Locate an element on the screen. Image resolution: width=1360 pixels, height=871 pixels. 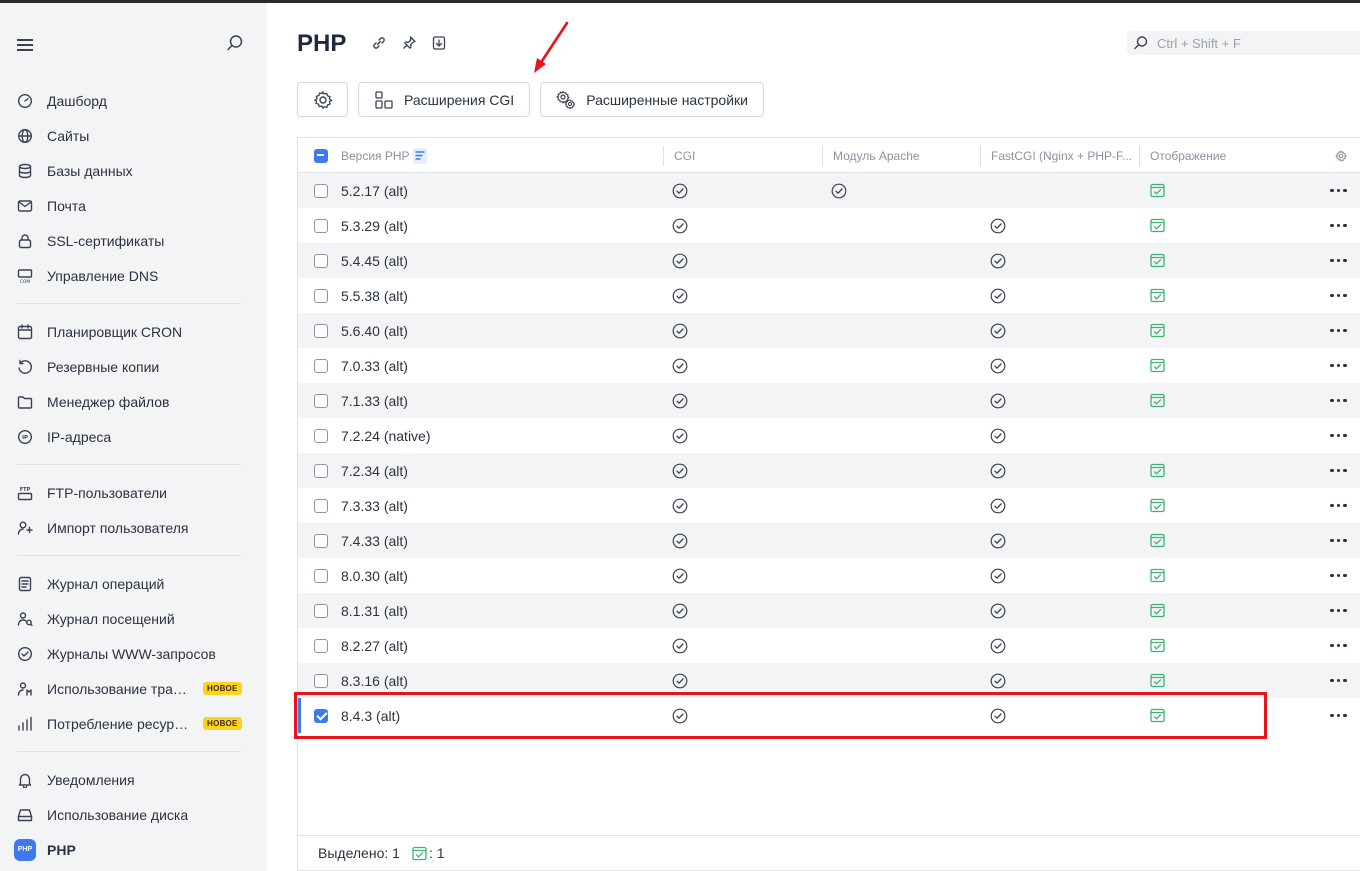
sort-icon is located at coordinates (419, 155).